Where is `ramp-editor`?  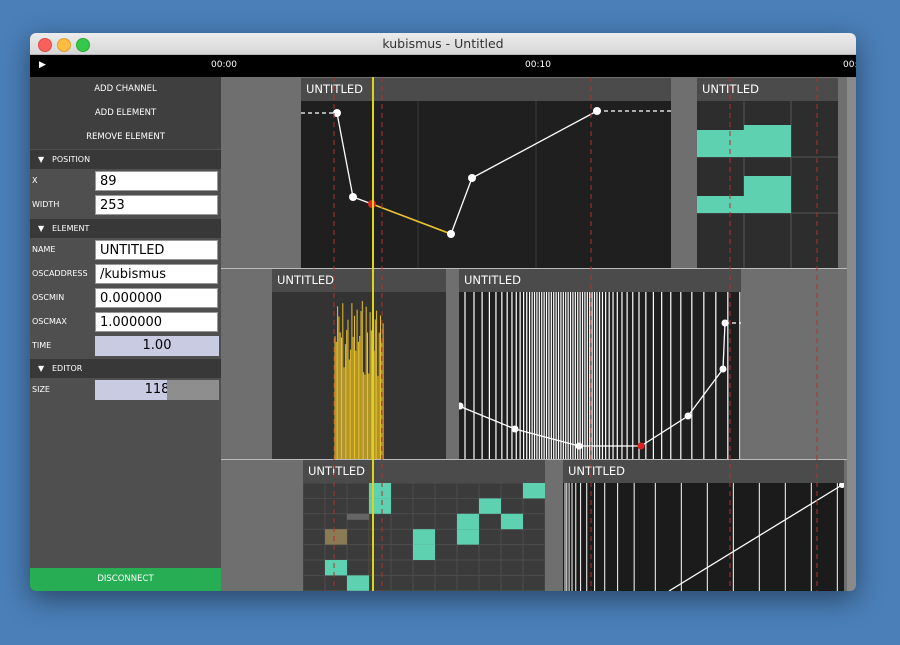
ramp-editor is located at coordinates (703, 537).